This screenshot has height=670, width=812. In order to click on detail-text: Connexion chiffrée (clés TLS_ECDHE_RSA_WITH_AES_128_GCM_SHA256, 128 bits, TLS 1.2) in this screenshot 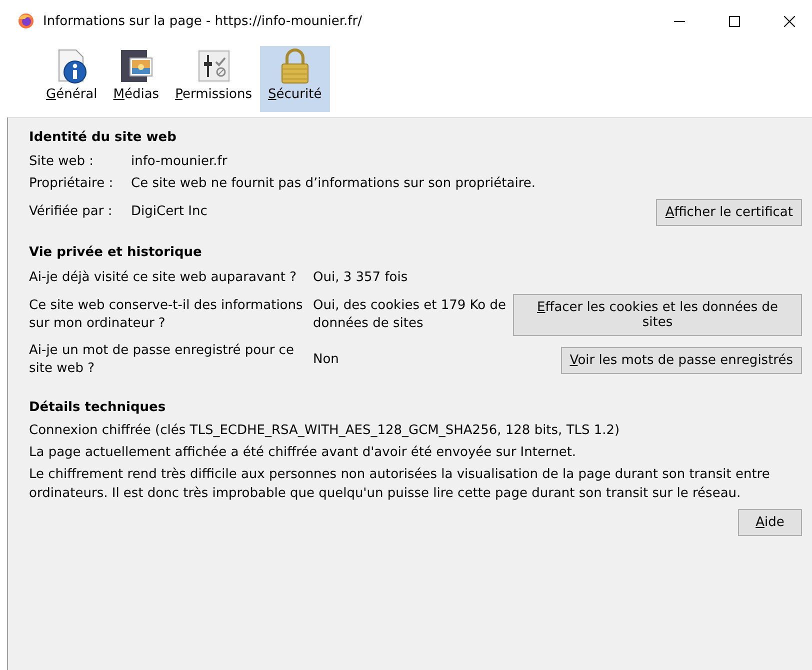, I will do `click(325, 431)`.